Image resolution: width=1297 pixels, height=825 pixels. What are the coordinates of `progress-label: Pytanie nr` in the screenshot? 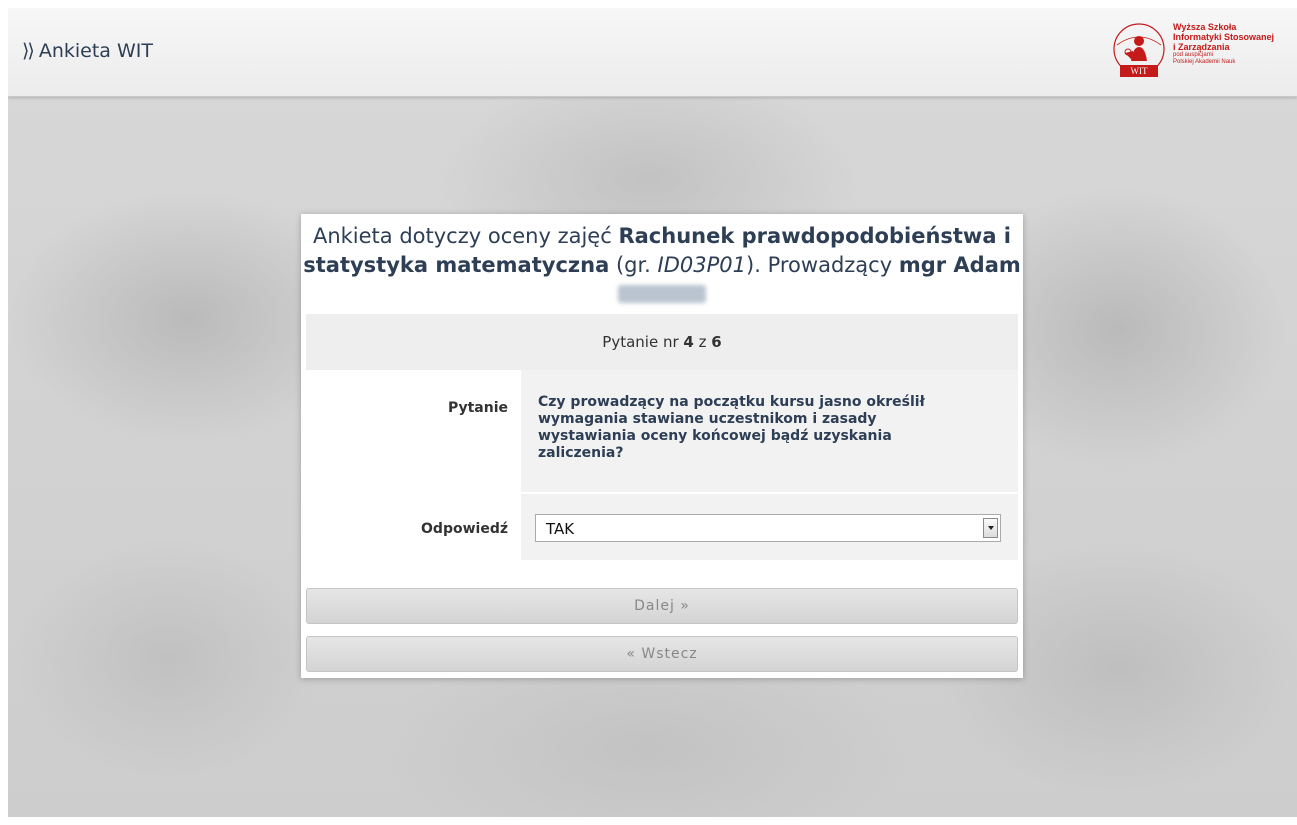 It's located at (640, 342).